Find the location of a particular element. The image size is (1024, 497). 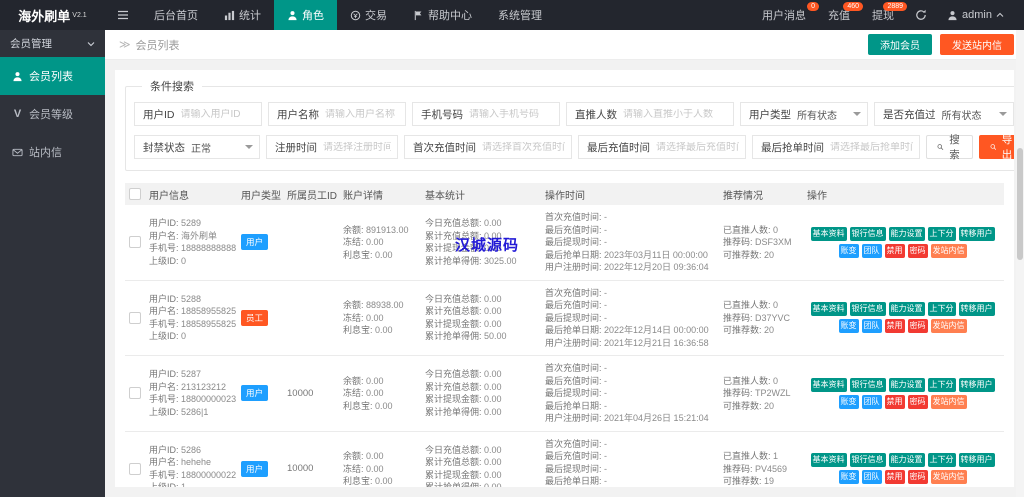

stats-line: 今日充值总额: 0.00 is located at coordinates (463, 223).